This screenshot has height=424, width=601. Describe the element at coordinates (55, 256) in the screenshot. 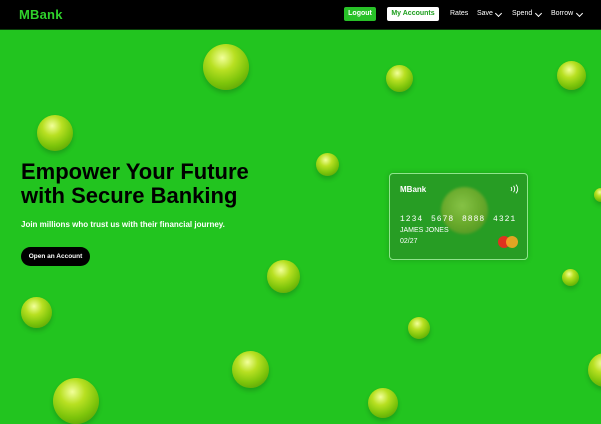

I see `open-account-button: Open an Account` at that location.